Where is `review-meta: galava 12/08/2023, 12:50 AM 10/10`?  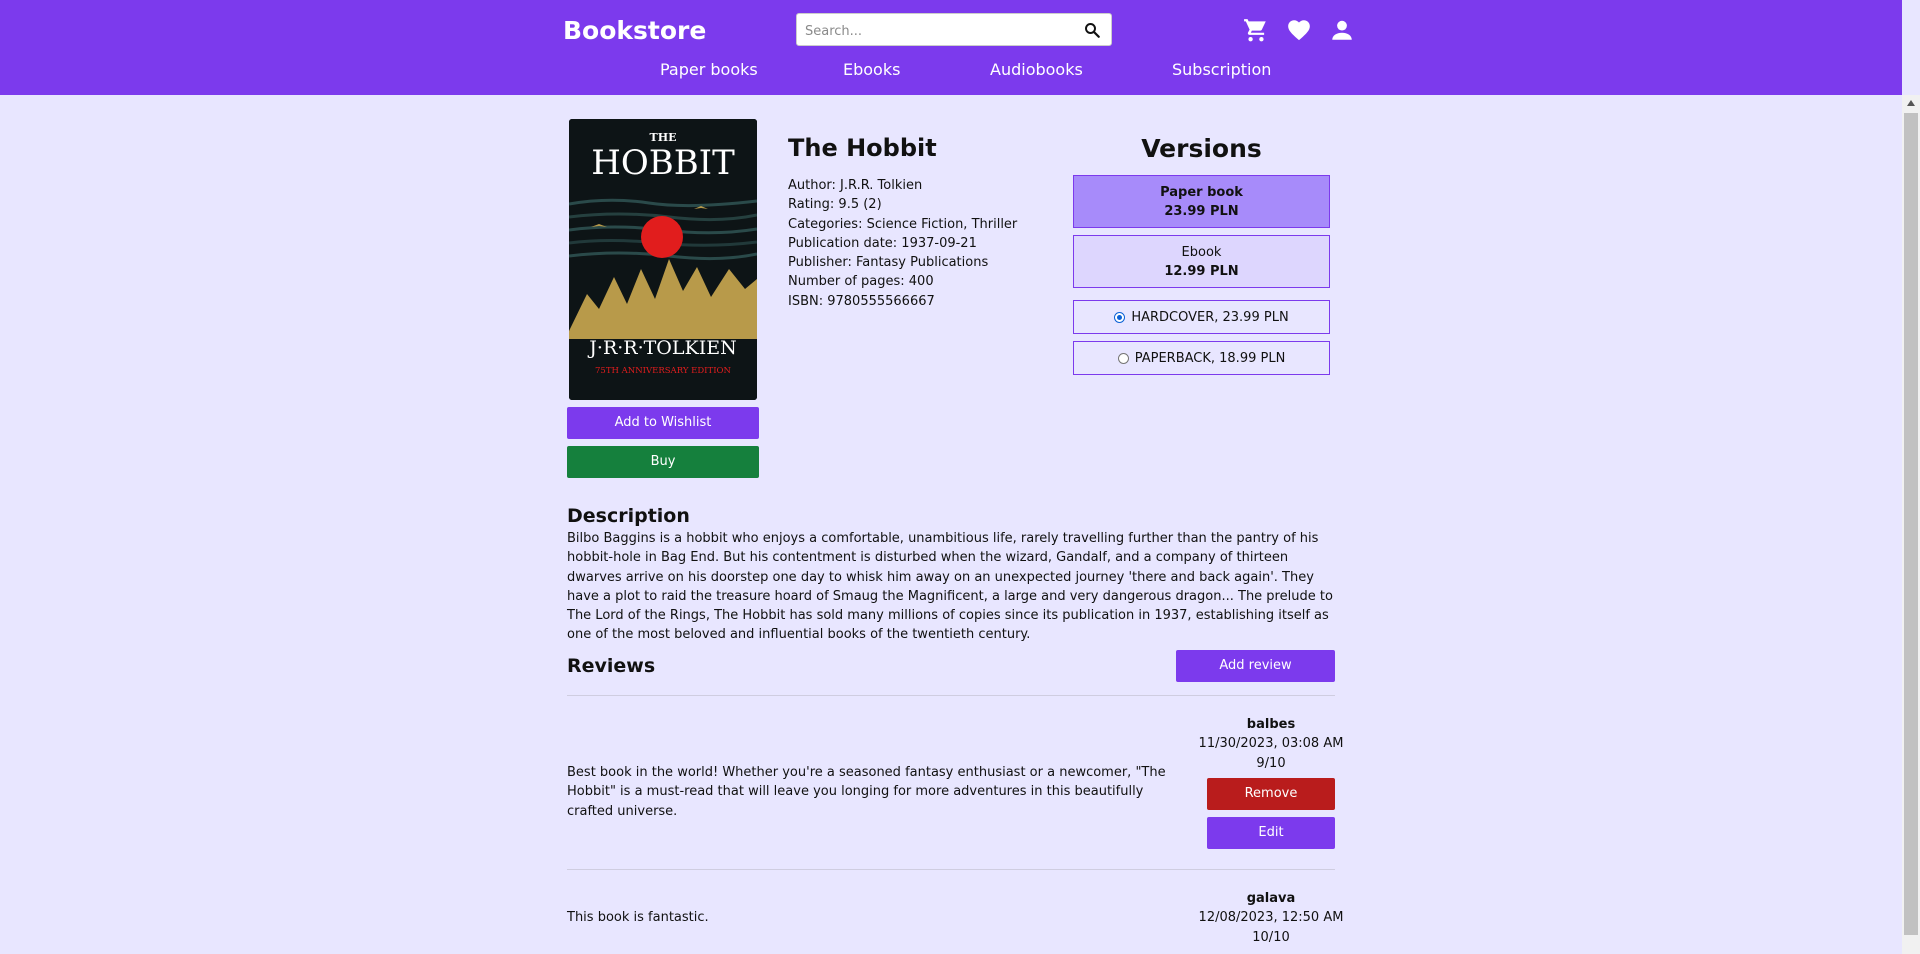 review-meta: galava 12/08/2023, 12:50 AM 10/10 is located at coordinates (1271, 918).